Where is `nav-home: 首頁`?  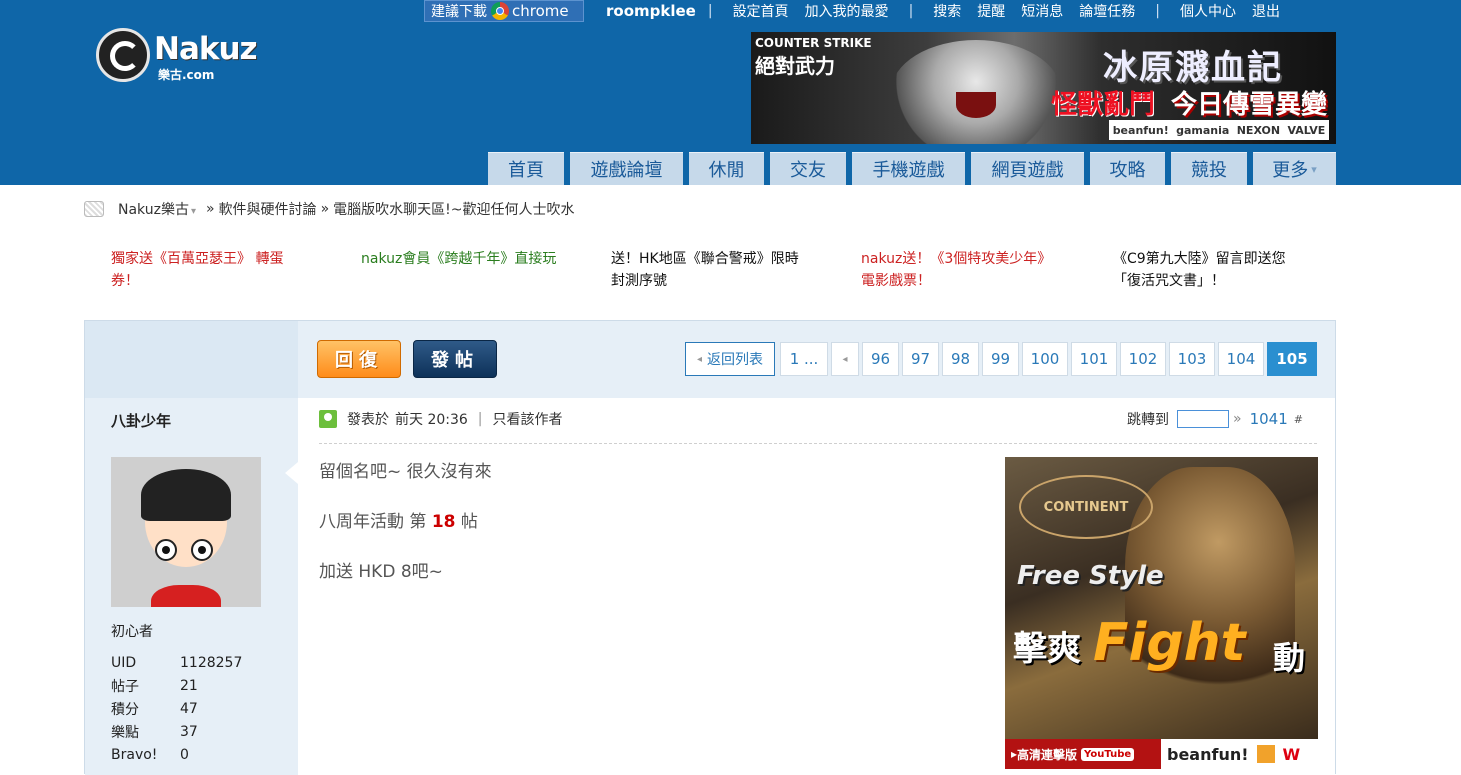
nav-home: 首頁 is located at coordinates (526, 168).